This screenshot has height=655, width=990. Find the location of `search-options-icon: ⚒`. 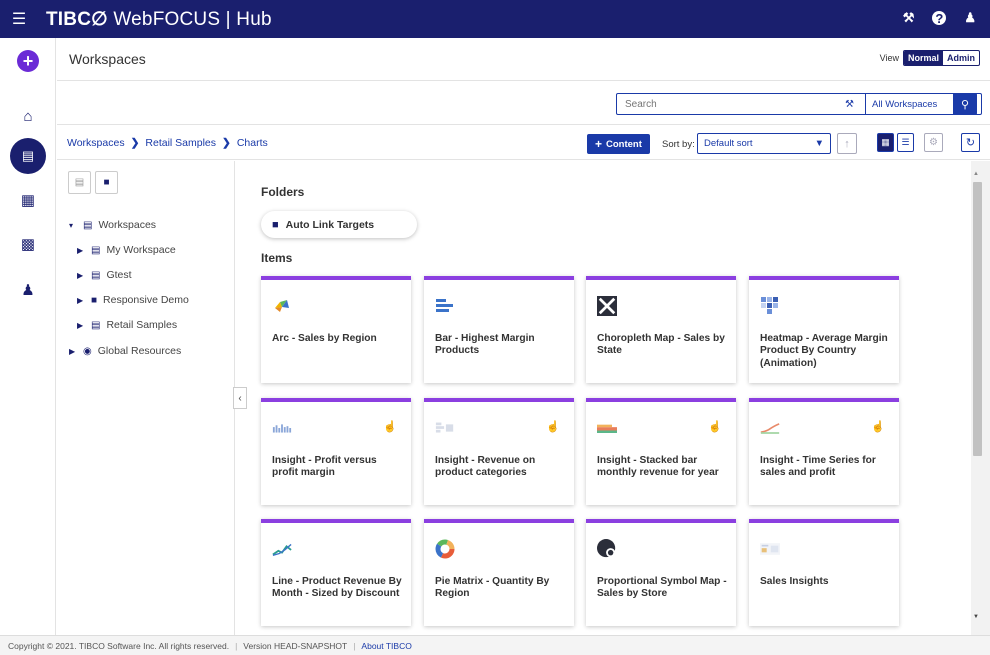

search-options-icon: ⚒ is located at coordinates (850, 104).